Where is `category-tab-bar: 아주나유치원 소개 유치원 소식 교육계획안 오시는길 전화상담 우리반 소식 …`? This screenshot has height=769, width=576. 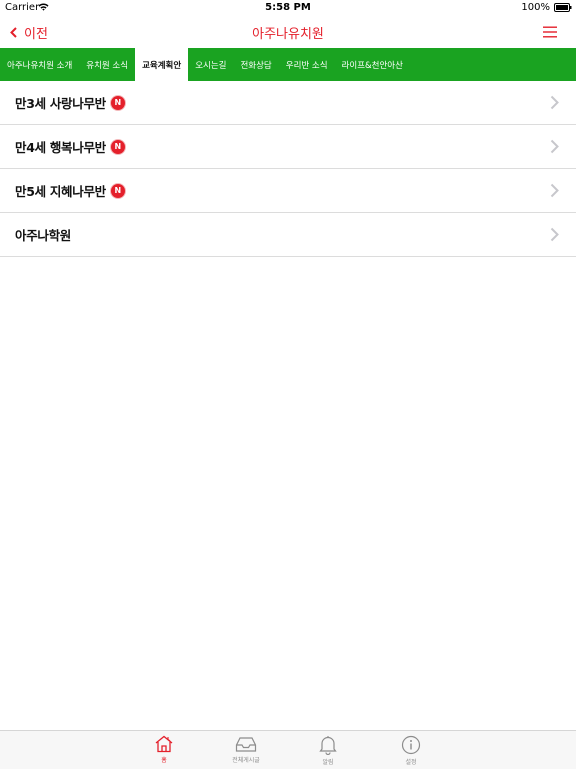 category-tab-bar: 아주나유치원 소개 유치원 소식 교육계획안 오시는길 전화상담 우리반 소식 … is located at coordinates (288, 64).